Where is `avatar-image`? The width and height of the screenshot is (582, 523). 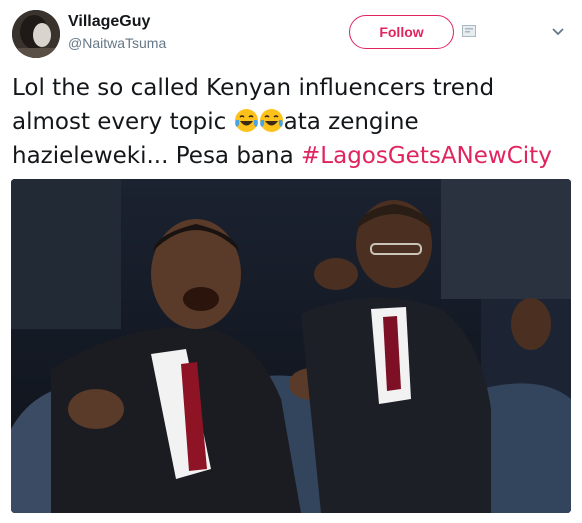
avatar-image is located at coordinates (36, 34).